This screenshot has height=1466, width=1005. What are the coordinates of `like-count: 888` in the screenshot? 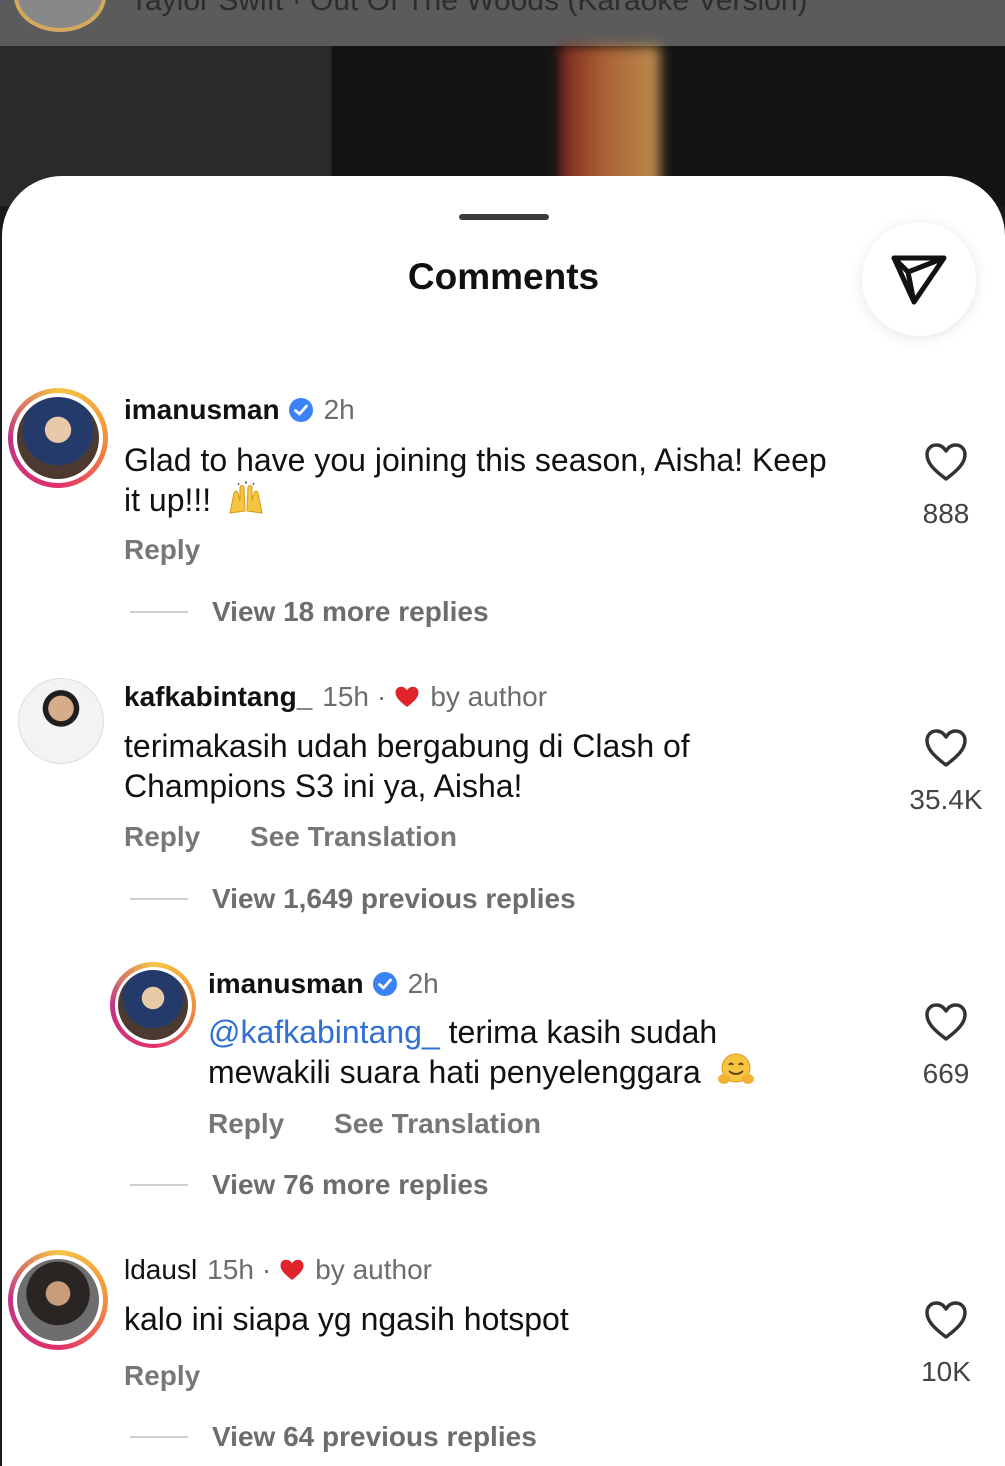 It's located at (946, 513).